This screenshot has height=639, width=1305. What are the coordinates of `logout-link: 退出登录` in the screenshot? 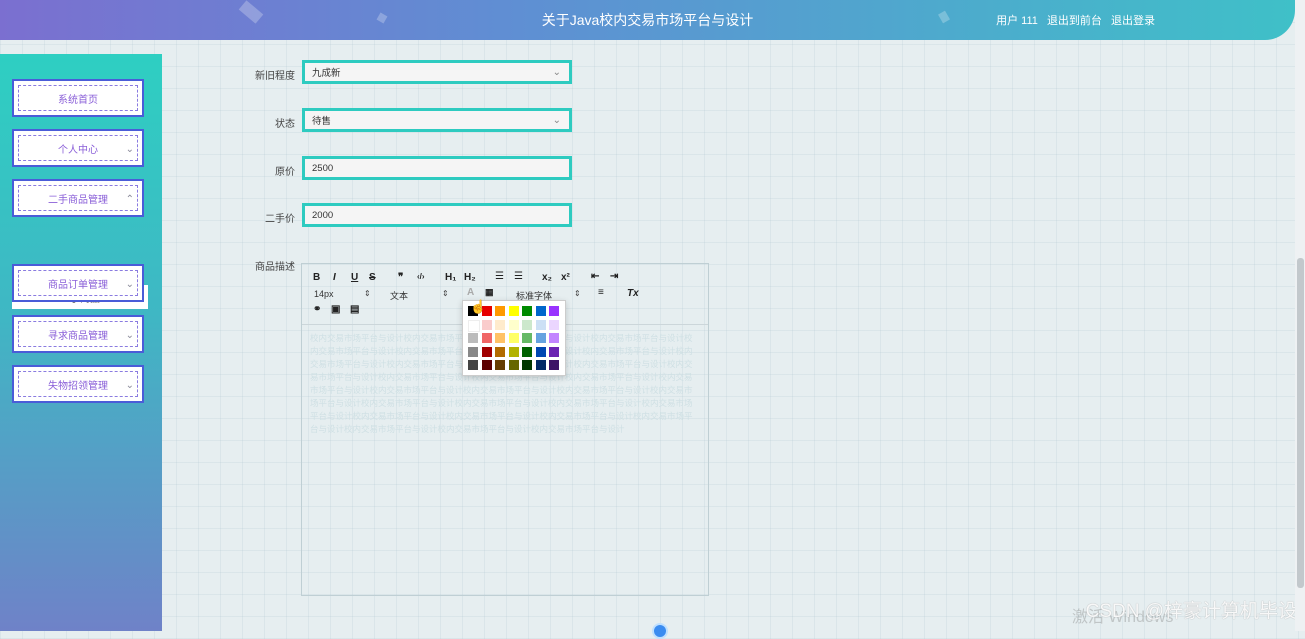 It's located at (1133, 21).